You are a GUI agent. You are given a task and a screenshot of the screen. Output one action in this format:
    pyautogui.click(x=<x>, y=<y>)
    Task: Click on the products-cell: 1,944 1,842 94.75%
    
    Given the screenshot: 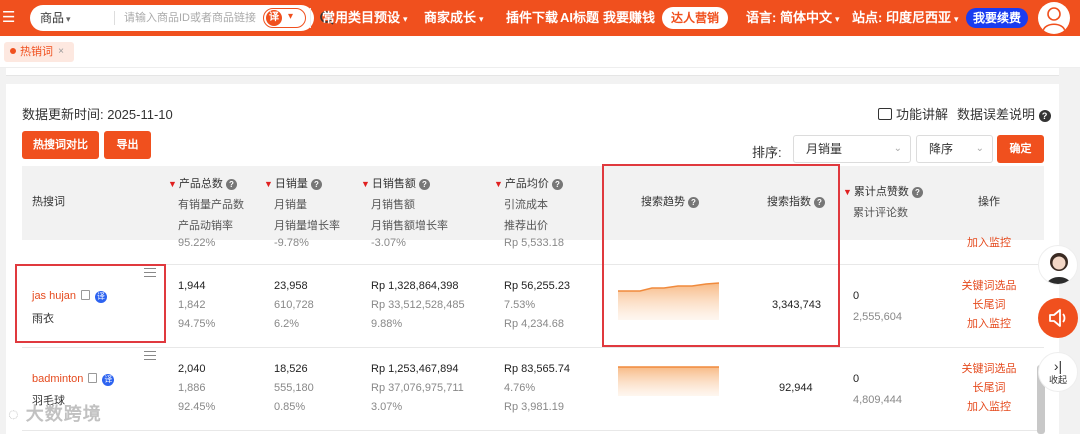 What is the action you would take?
    pyautogui.click(x=197, y=305)
    